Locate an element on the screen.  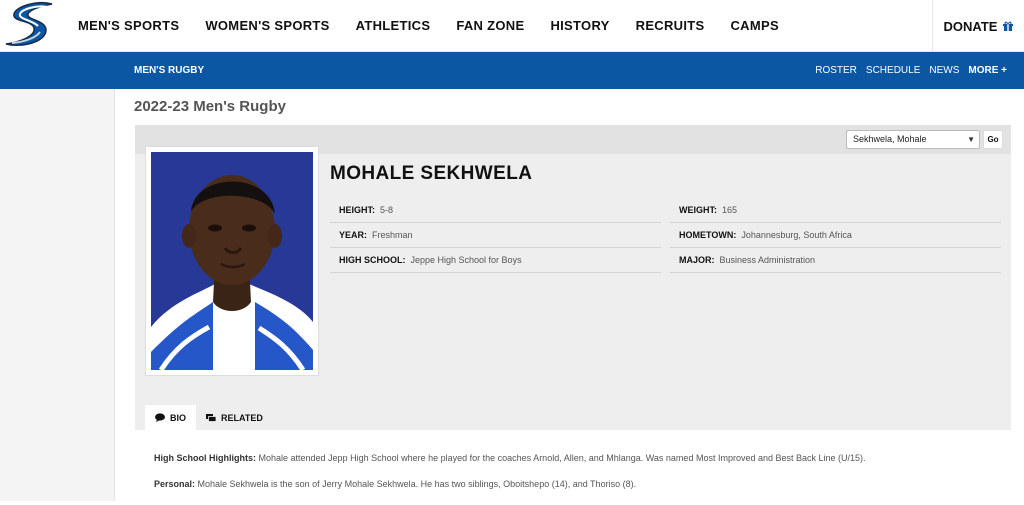
go-button: Go is located at coordinates (993, 139).